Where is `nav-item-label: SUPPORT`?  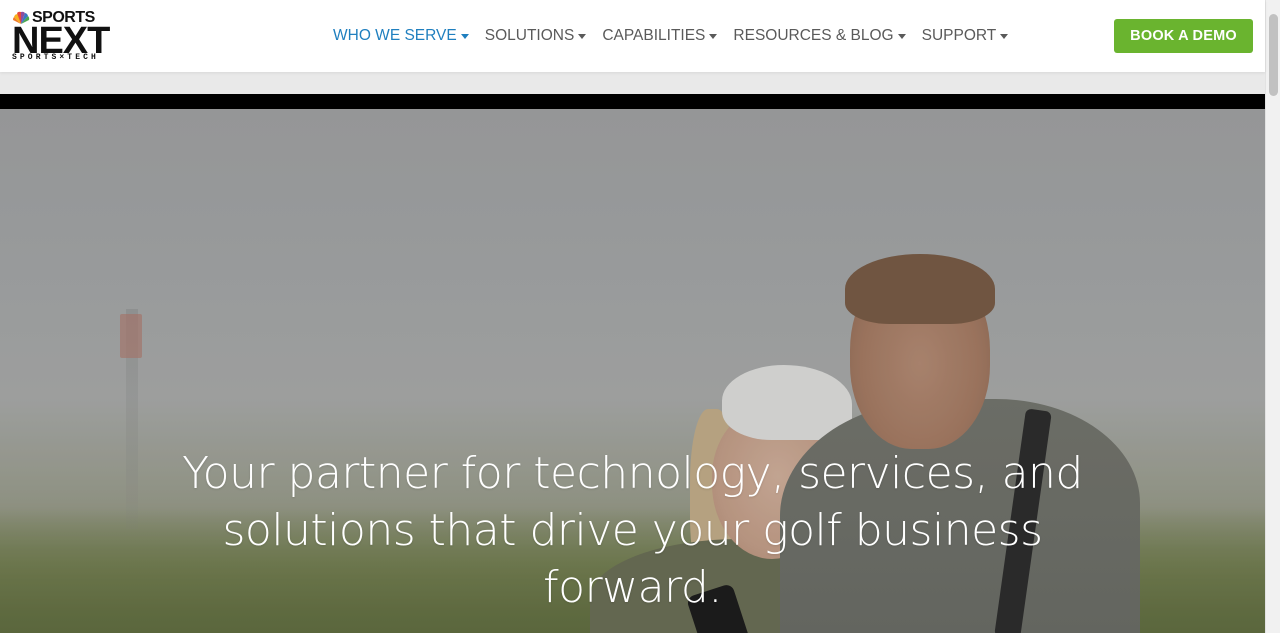
nav-item-label: SUPPORT is located at coordinates (959, 35).